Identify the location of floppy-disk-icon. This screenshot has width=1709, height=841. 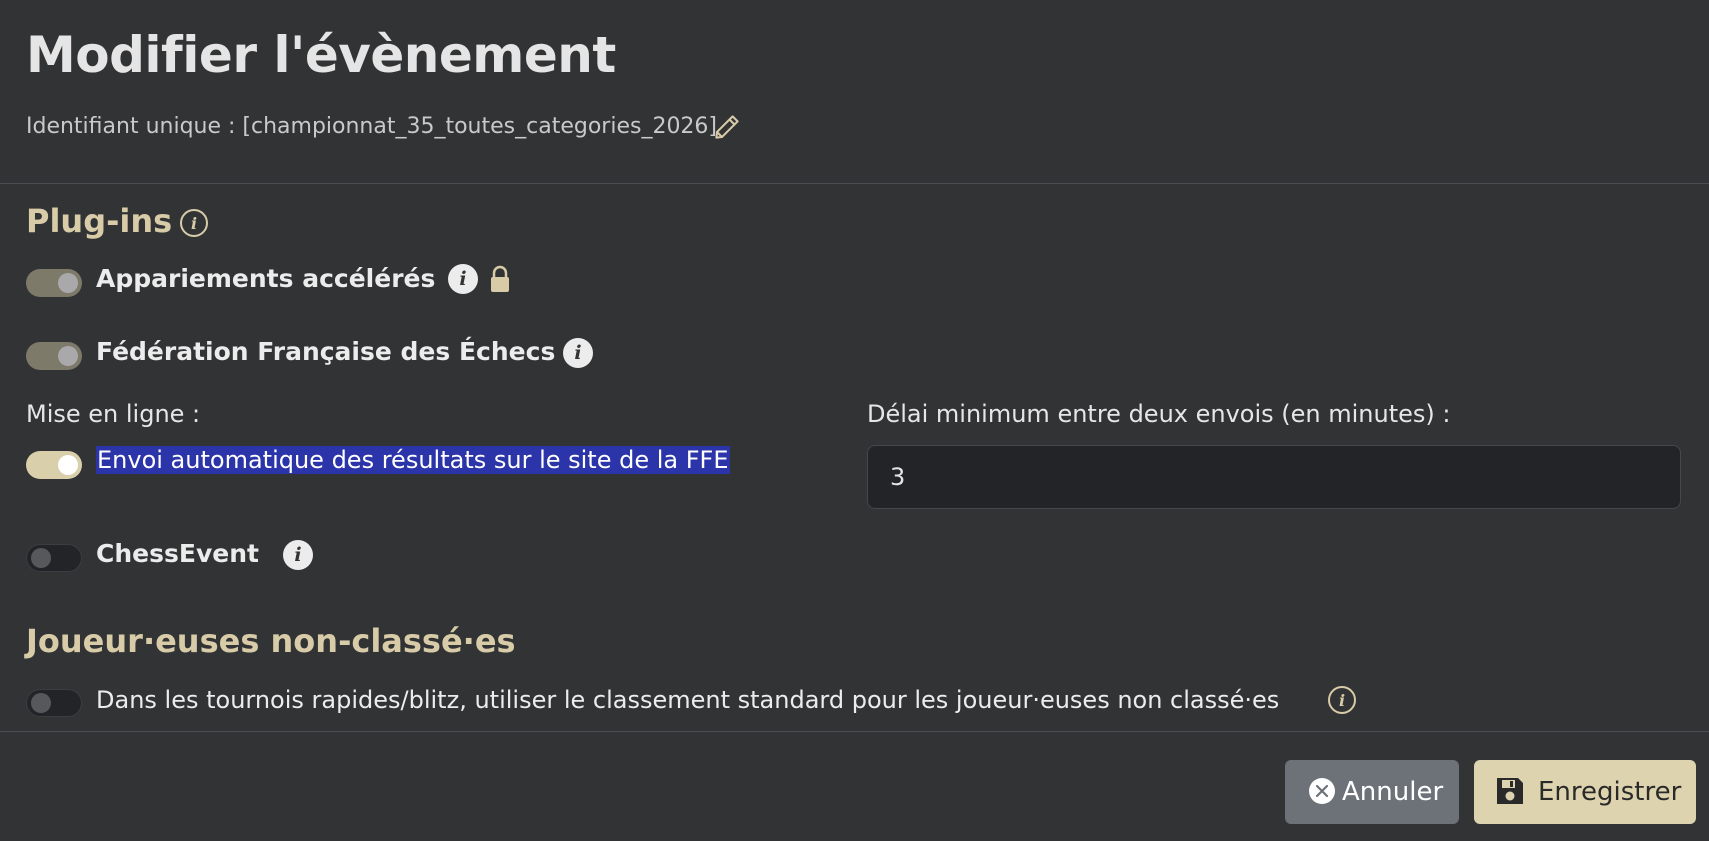
(1510, 791).